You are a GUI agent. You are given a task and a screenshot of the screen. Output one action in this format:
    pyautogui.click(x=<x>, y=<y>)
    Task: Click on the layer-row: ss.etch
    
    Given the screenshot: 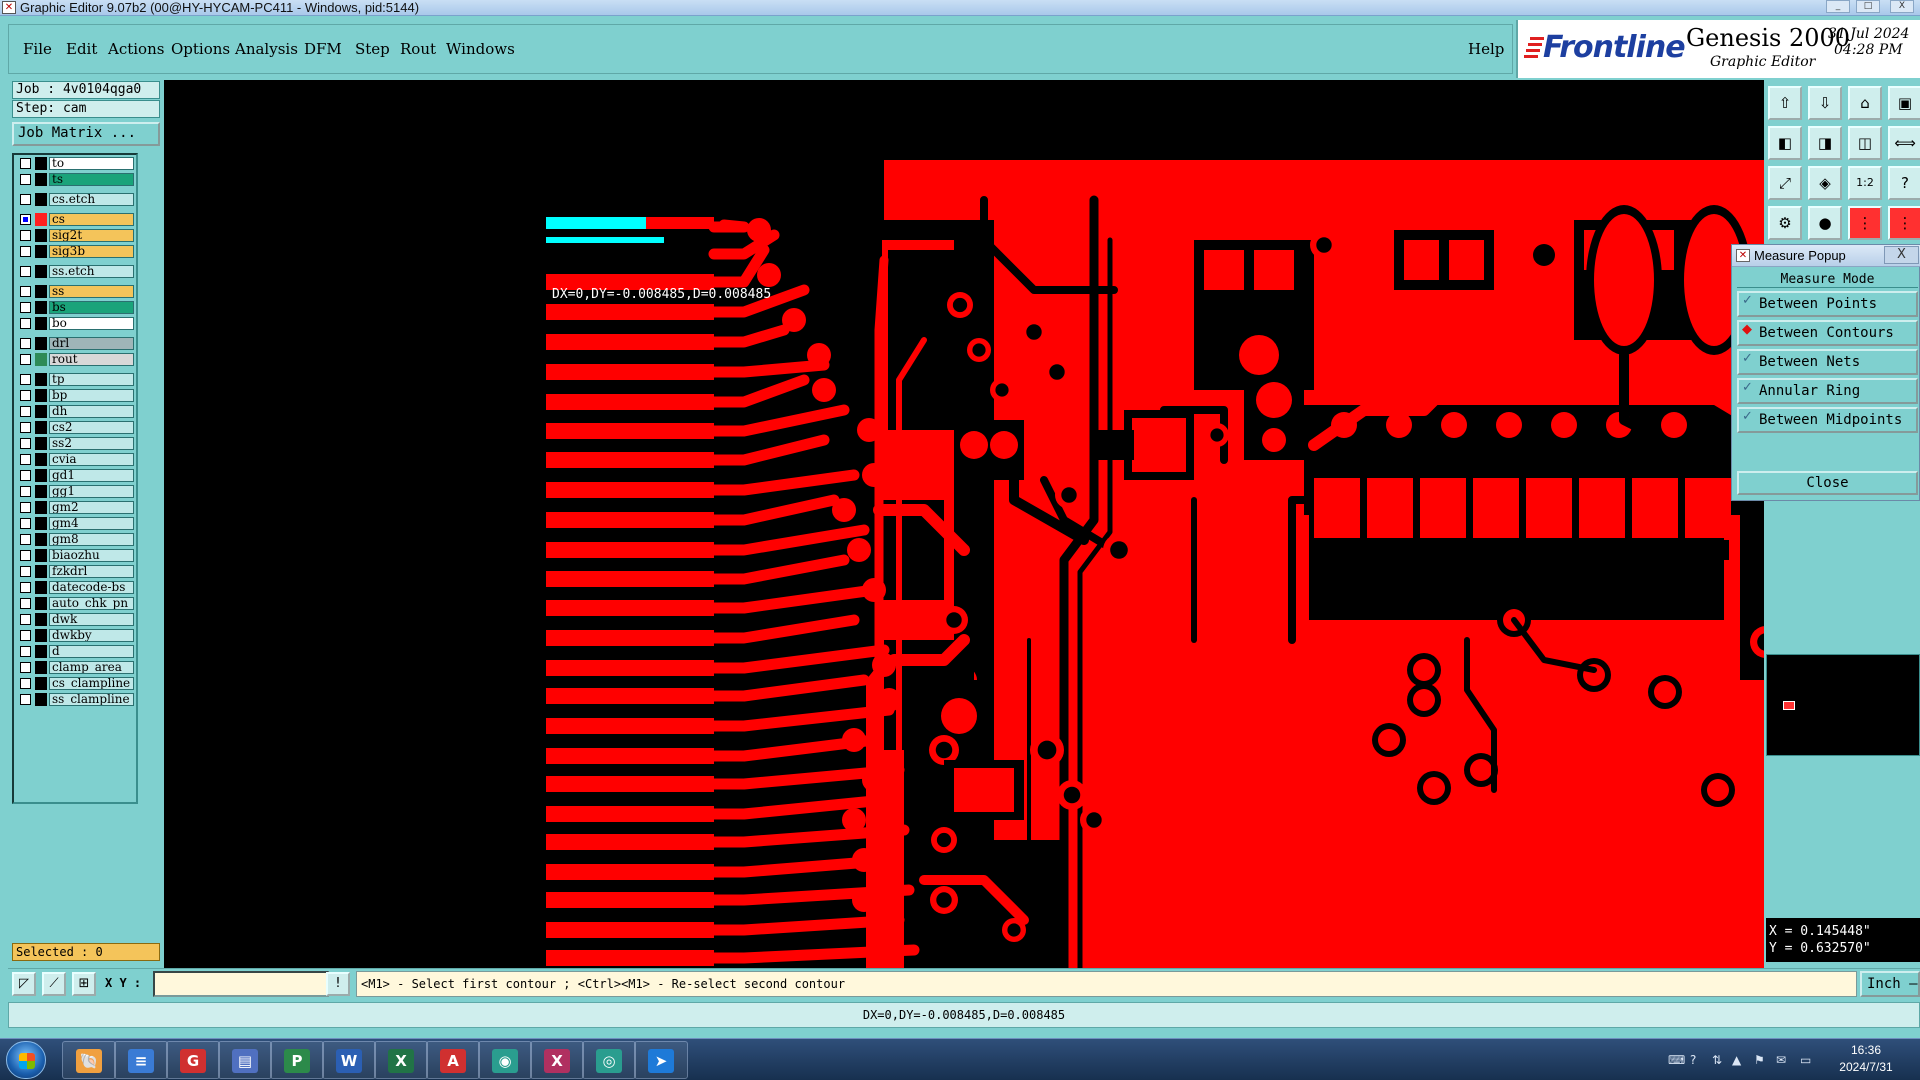 What is the action you would take?
    pyautogui.click(x=76, y=271)
    